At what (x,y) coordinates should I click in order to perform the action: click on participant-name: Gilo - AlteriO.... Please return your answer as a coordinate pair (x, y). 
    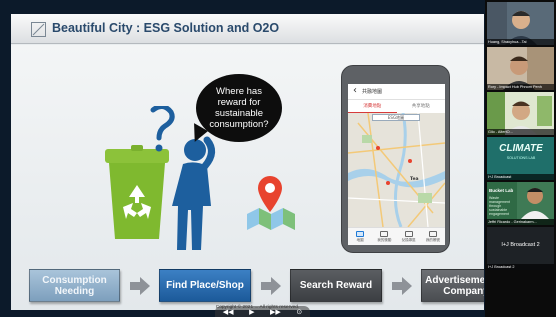
    Looking at the image, I should click on (520, 132).